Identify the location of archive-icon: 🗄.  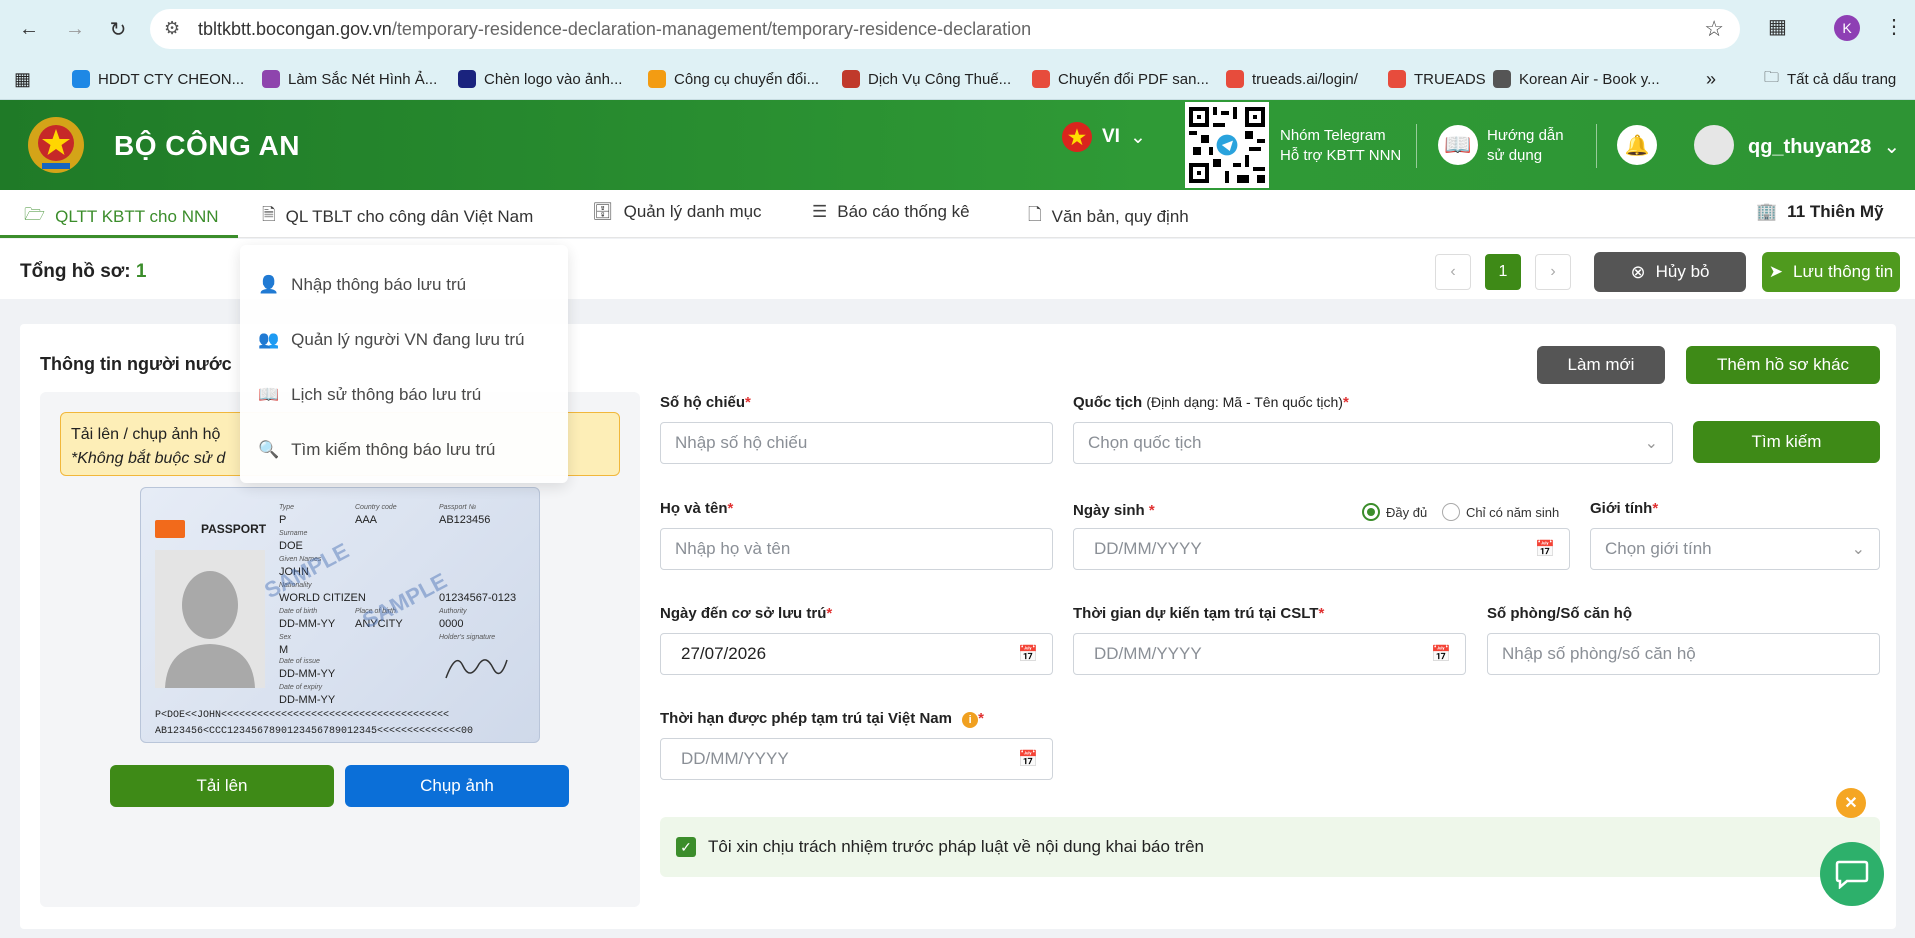
(603, 211).